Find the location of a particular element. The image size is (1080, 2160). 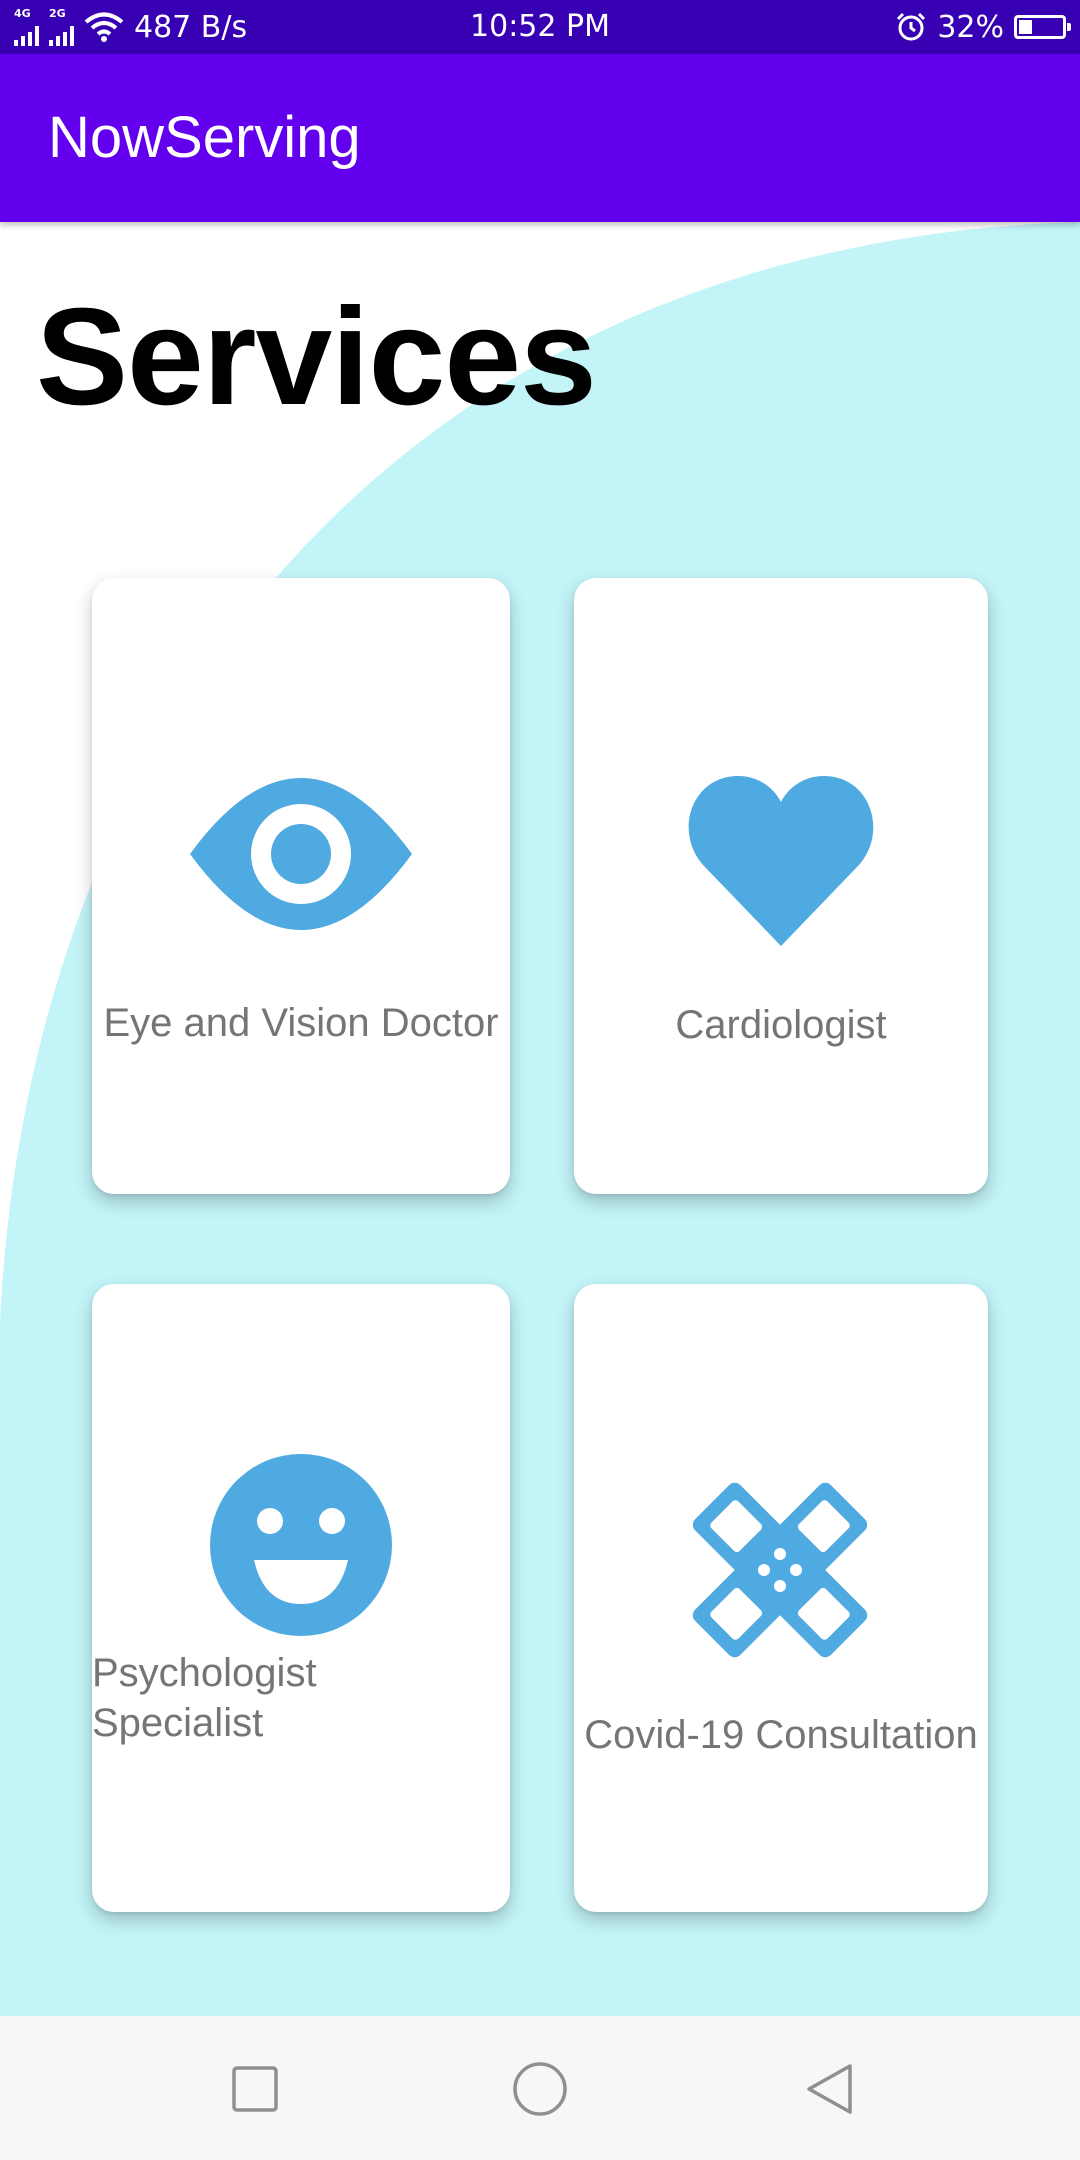

battery-icon is located at coordinates (1042, 27).